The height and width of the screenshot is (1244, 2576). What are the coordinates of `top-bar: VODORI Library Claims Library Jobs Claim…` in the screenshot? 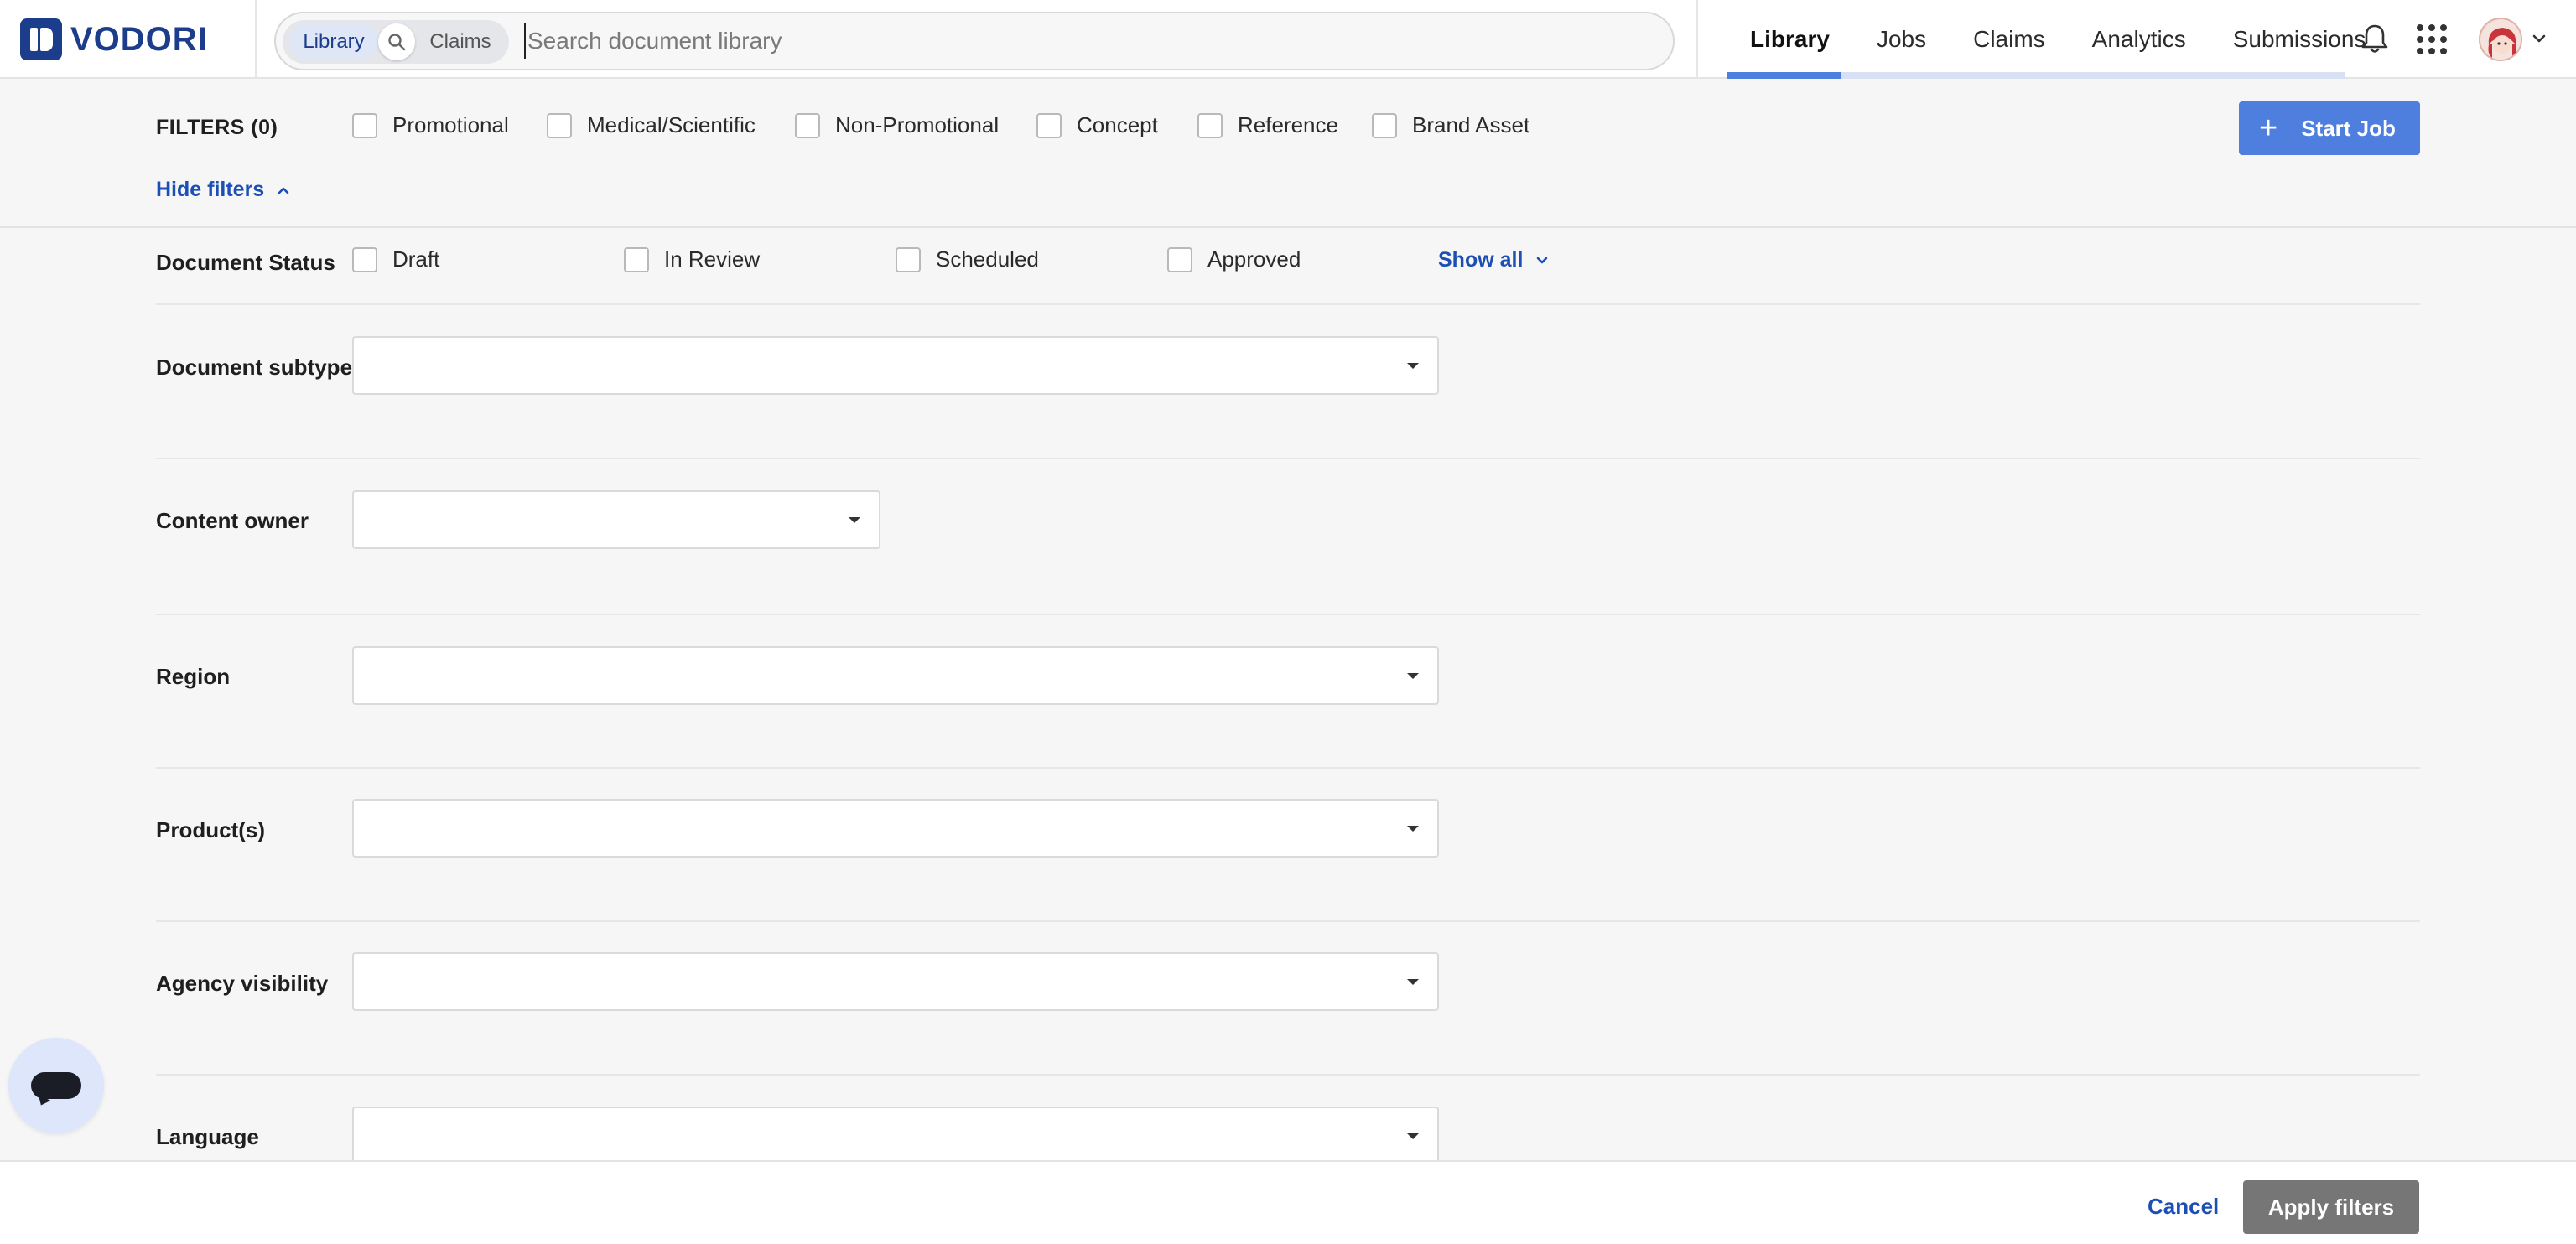 It's located at (1288, 39).